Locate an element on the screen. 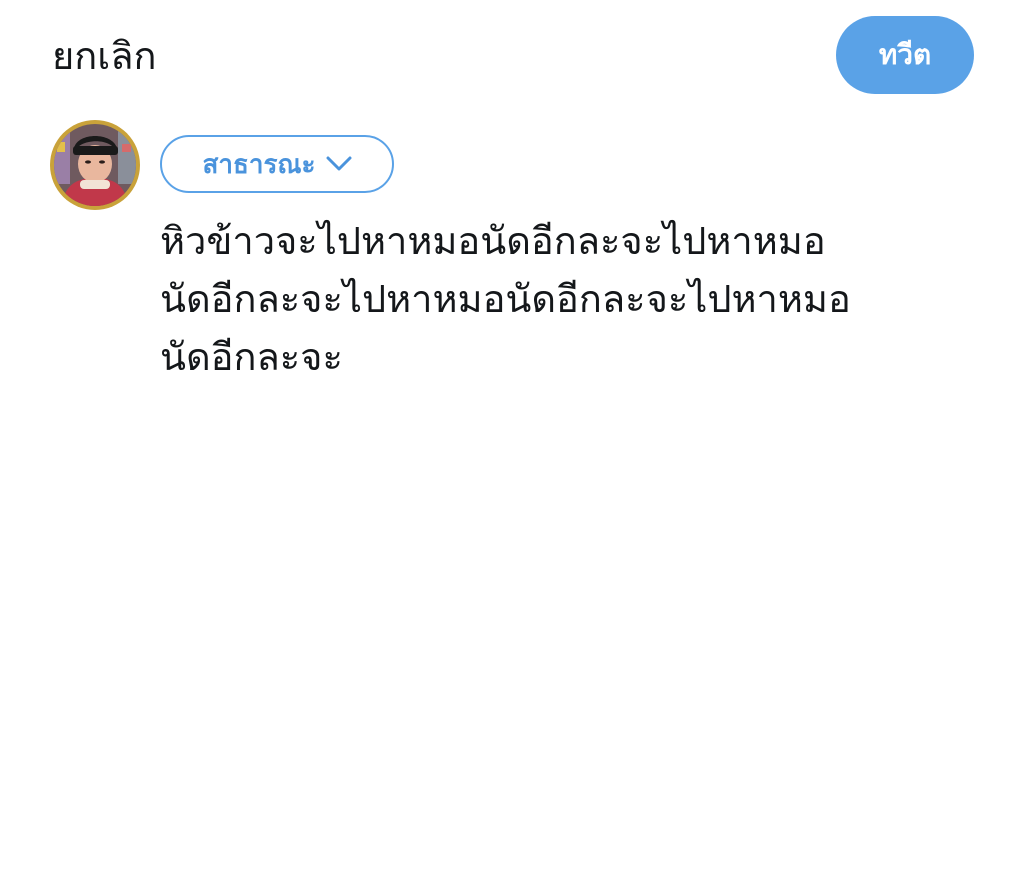 This screenshot has height=884, width=1024. audience-label: สาธารณะ is located at coordinates (259, 164).